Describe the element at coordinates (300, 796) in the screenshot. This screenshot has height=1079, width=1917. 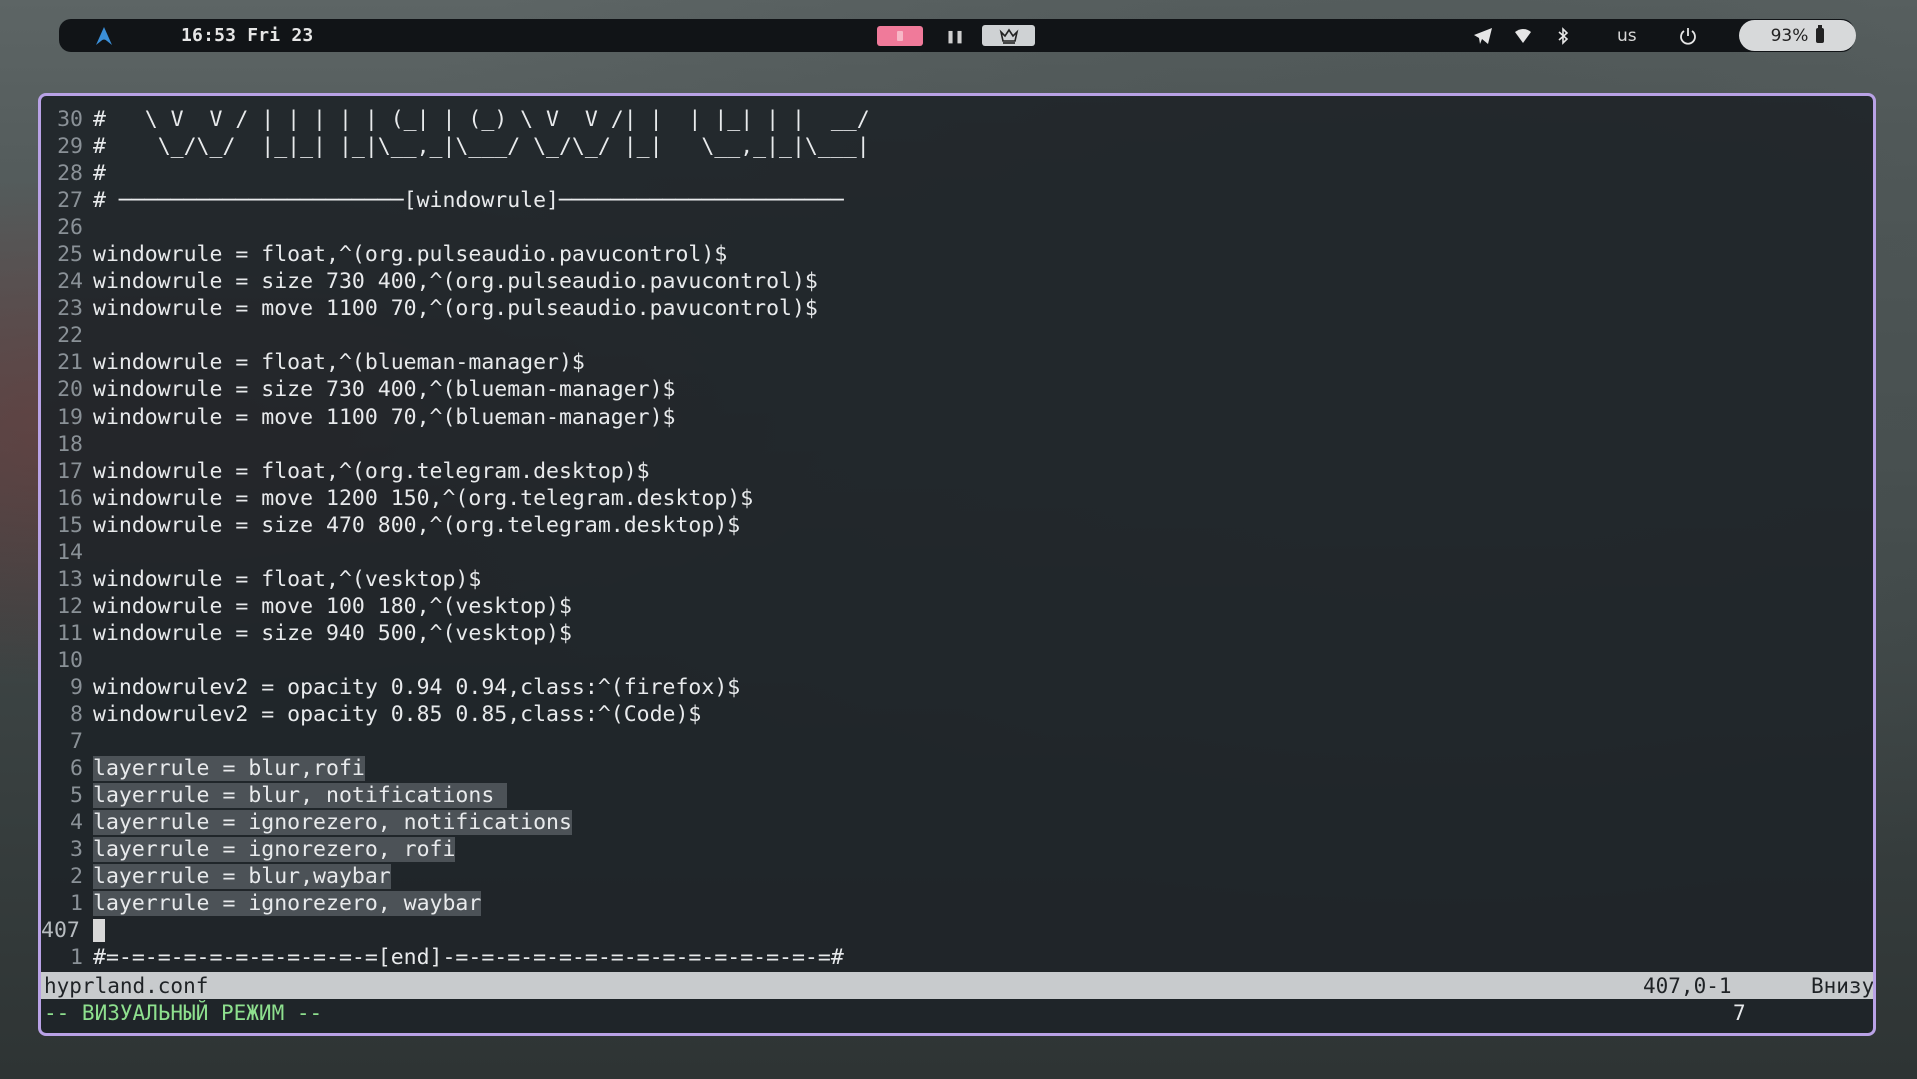
I see `line-text: layerrule = blur, notifications` at that location.